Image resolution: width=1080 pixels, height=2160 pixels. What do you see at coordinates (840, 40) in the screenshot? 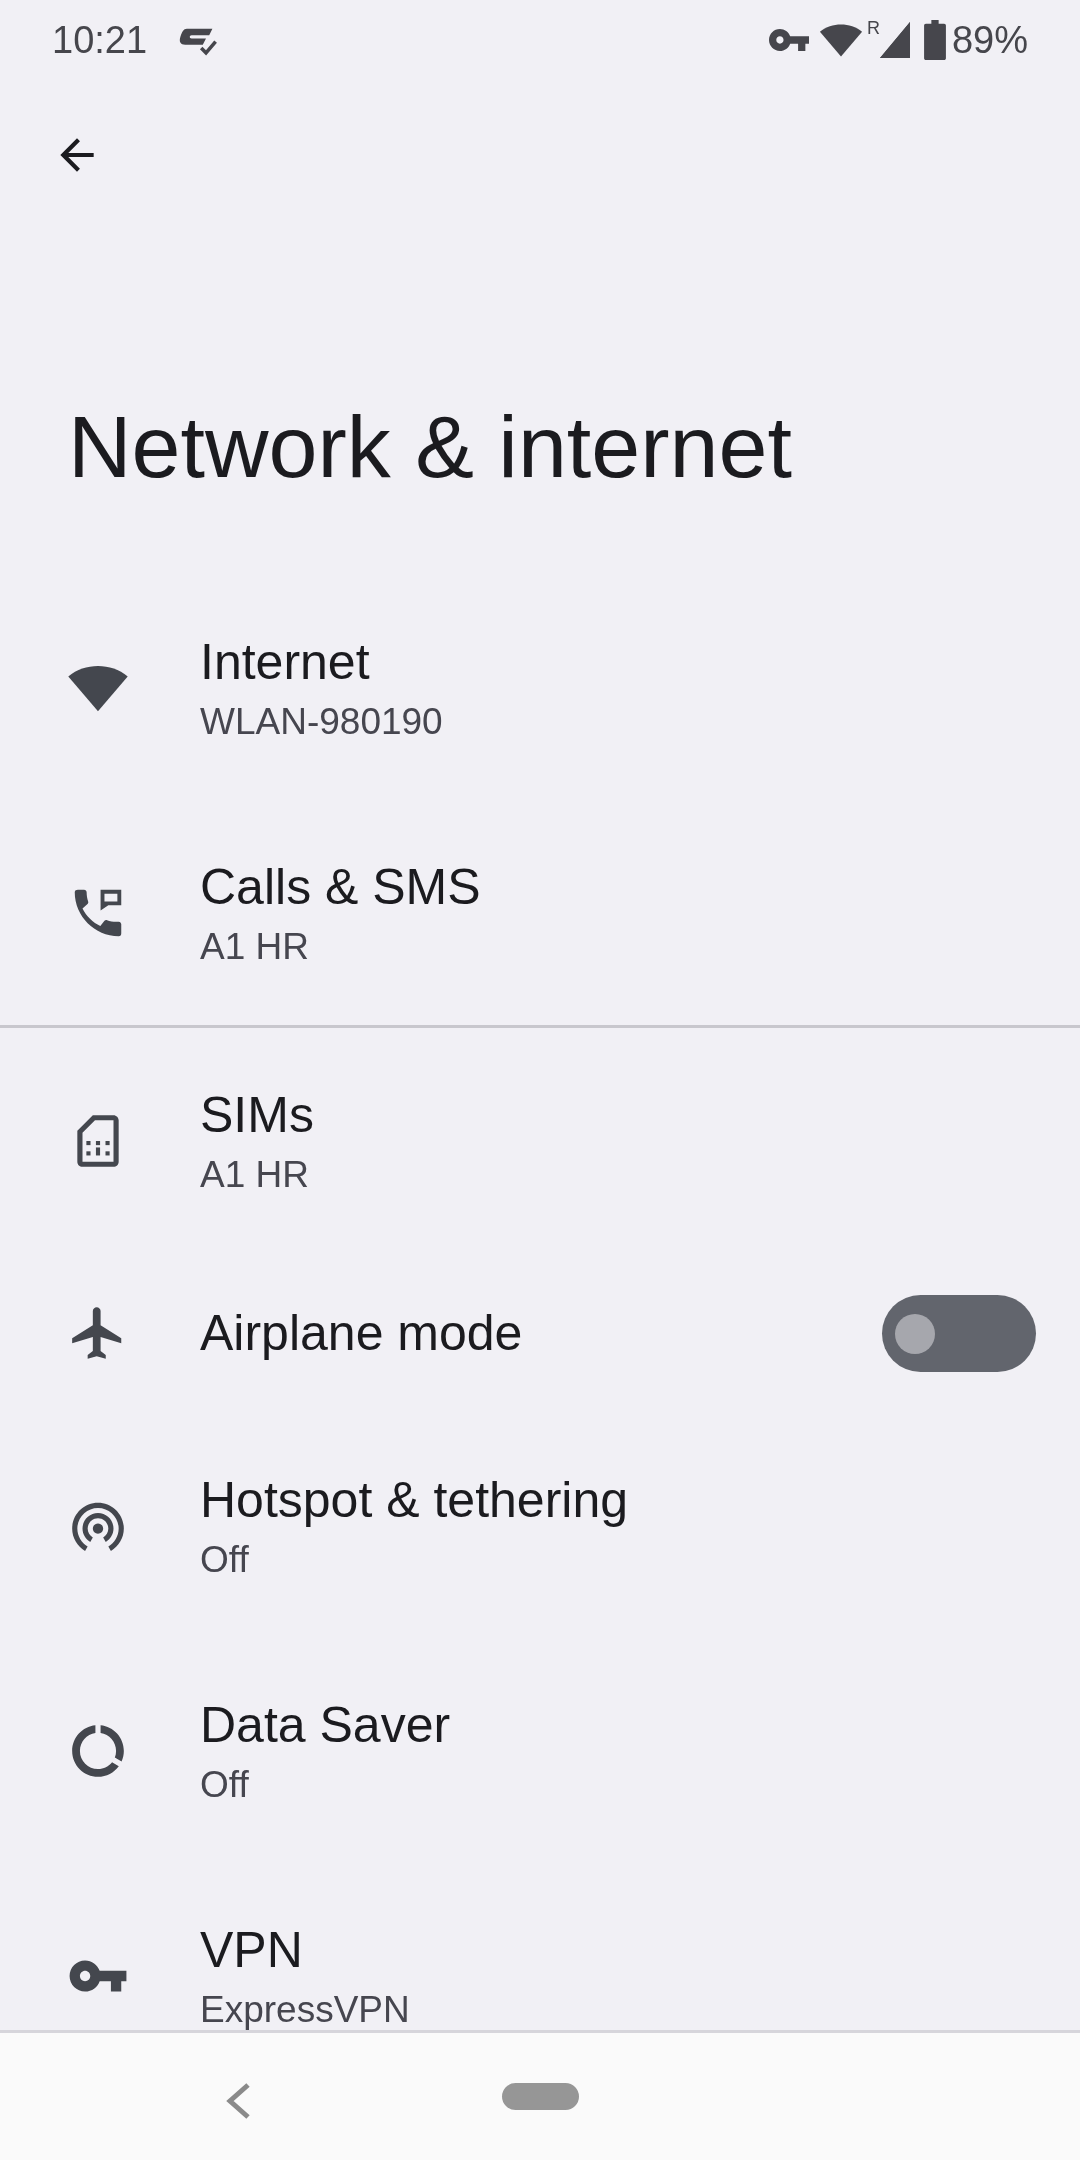
I see `wifi-icon` at bounding box center [840, 40].